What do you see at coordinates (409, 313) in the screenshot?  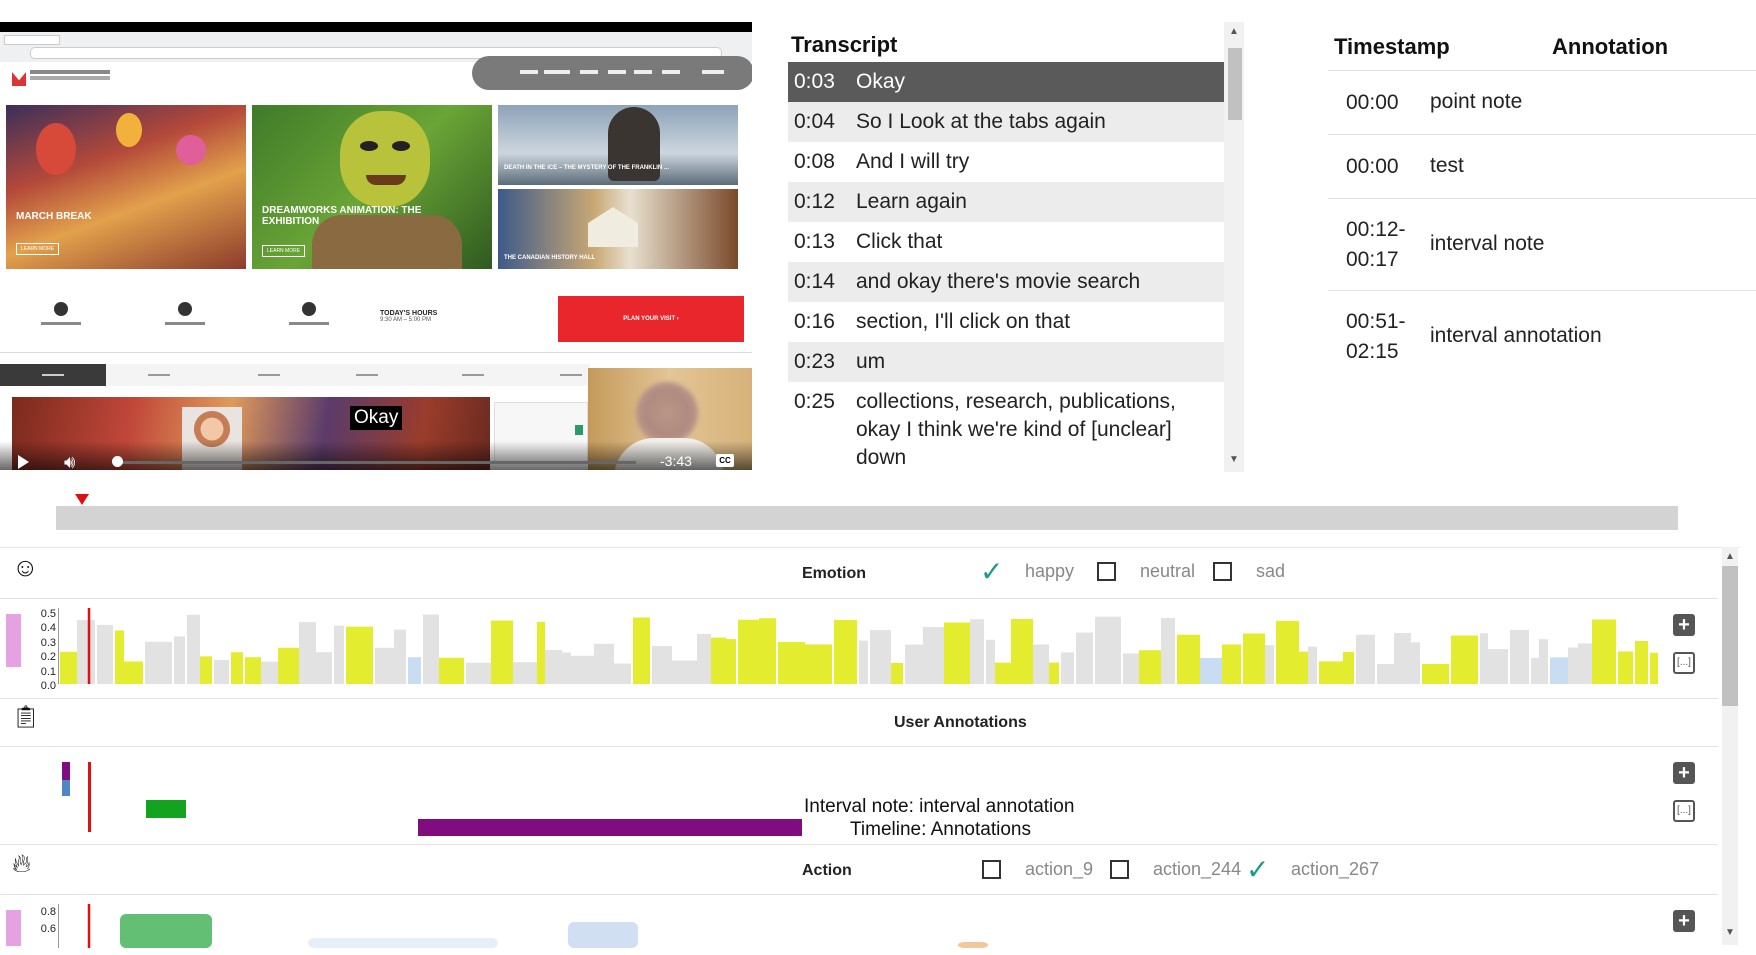 I see `hours-title: TODAY'S HOURS` at bounding box center [409, 313].